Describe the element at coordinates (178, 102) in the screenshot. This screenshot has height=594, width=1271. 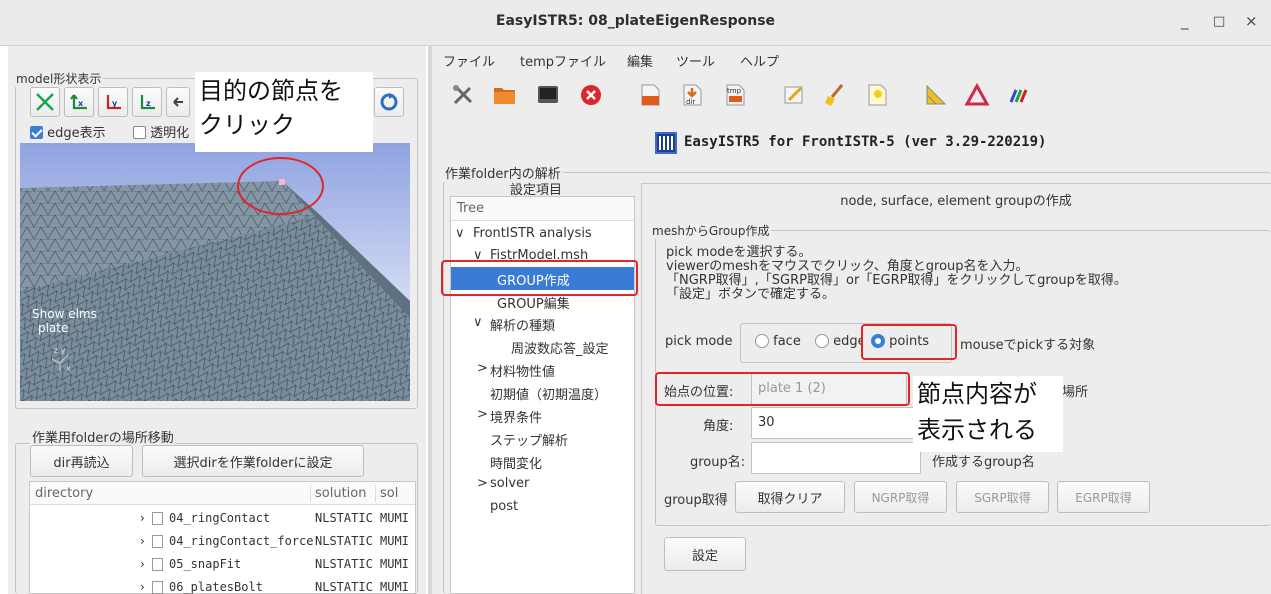
I see `rotate-left-button` at that location.